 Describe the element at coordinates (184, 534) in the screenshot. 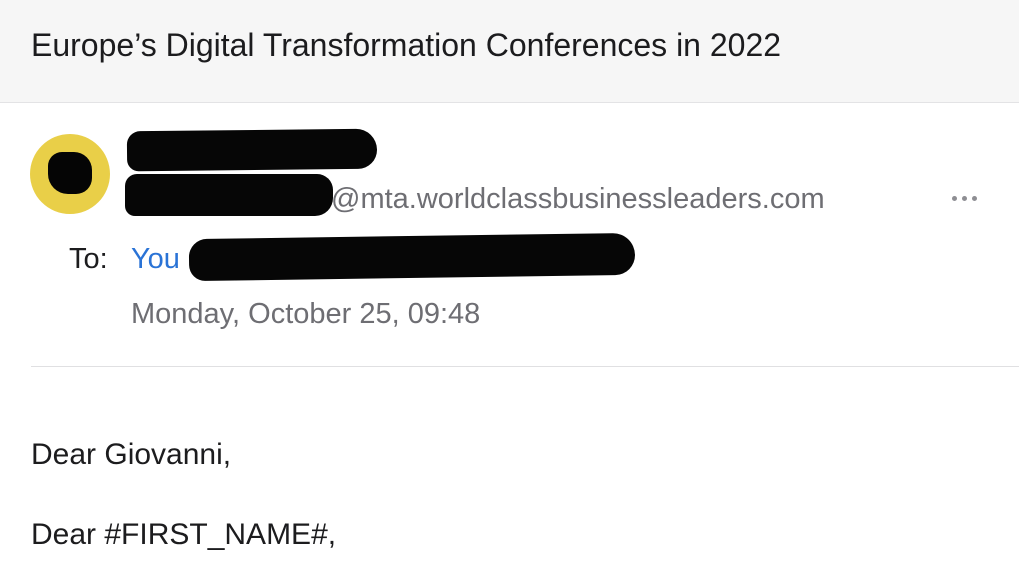

I see `body-greeting-2: Dear #FIRST_NAME#,` at that location.